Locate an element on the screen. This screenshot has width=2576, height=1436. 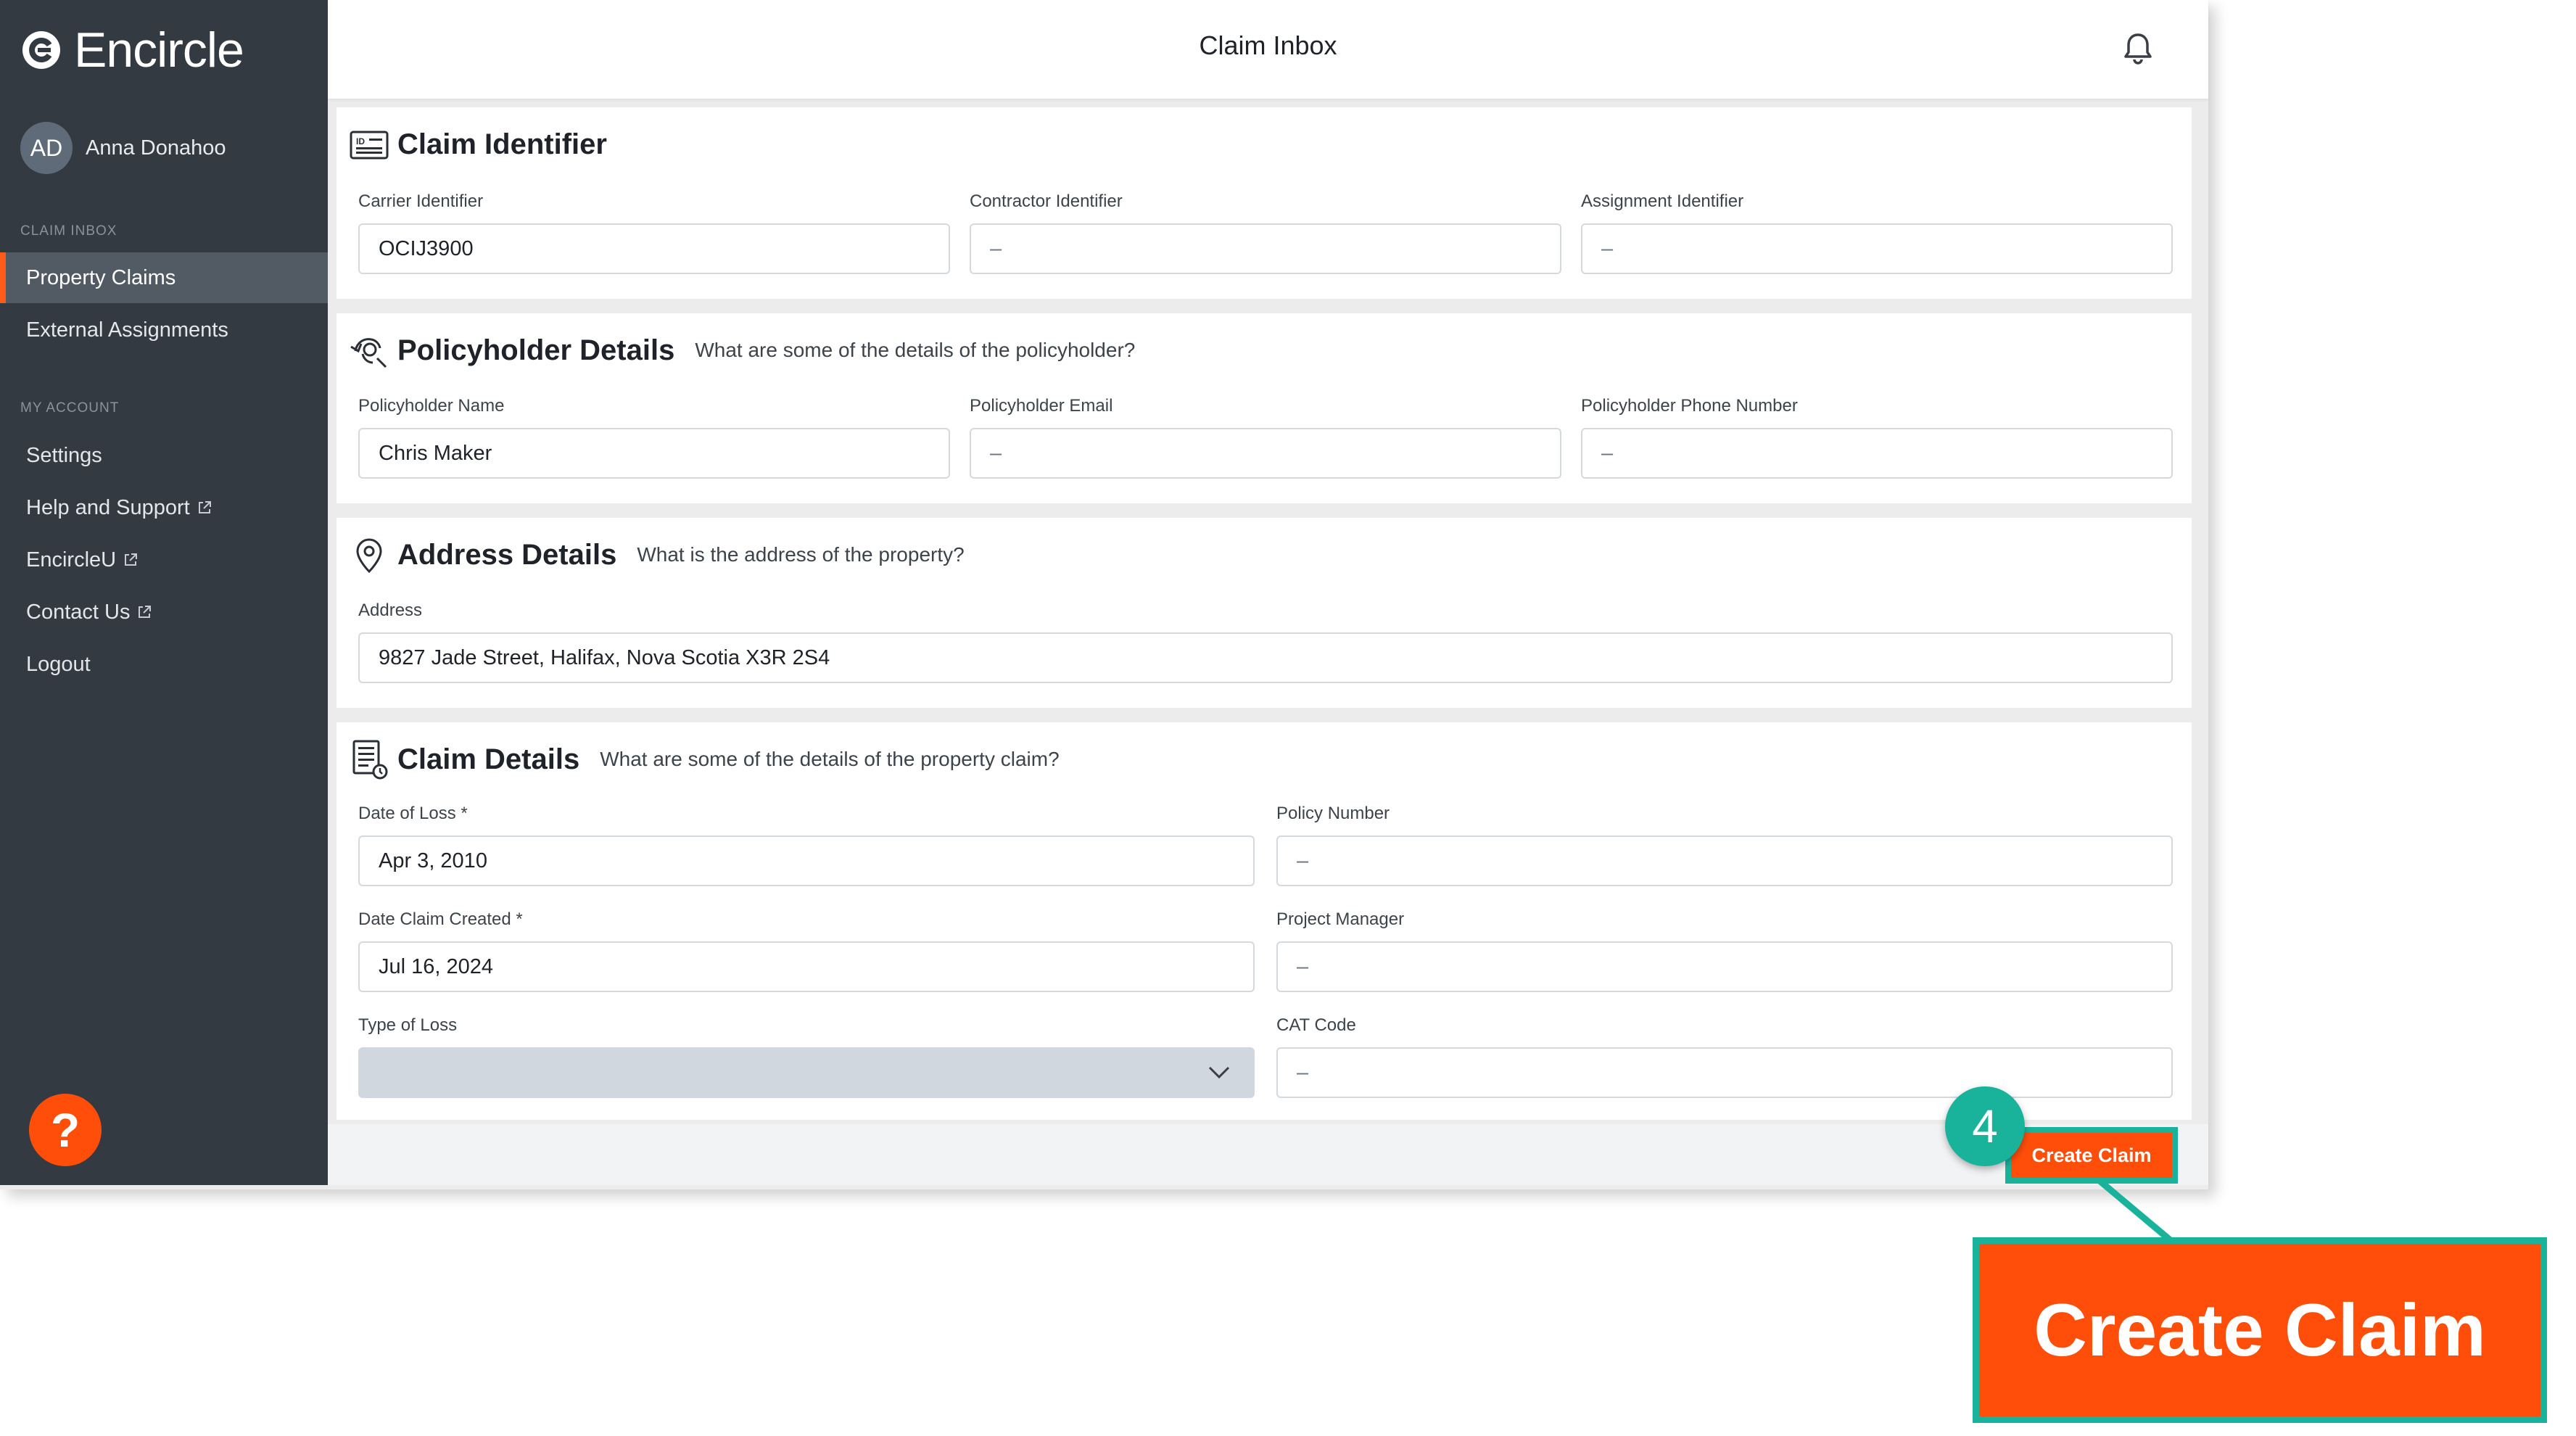
callout-connector is located at coordinates (2135, 1211).